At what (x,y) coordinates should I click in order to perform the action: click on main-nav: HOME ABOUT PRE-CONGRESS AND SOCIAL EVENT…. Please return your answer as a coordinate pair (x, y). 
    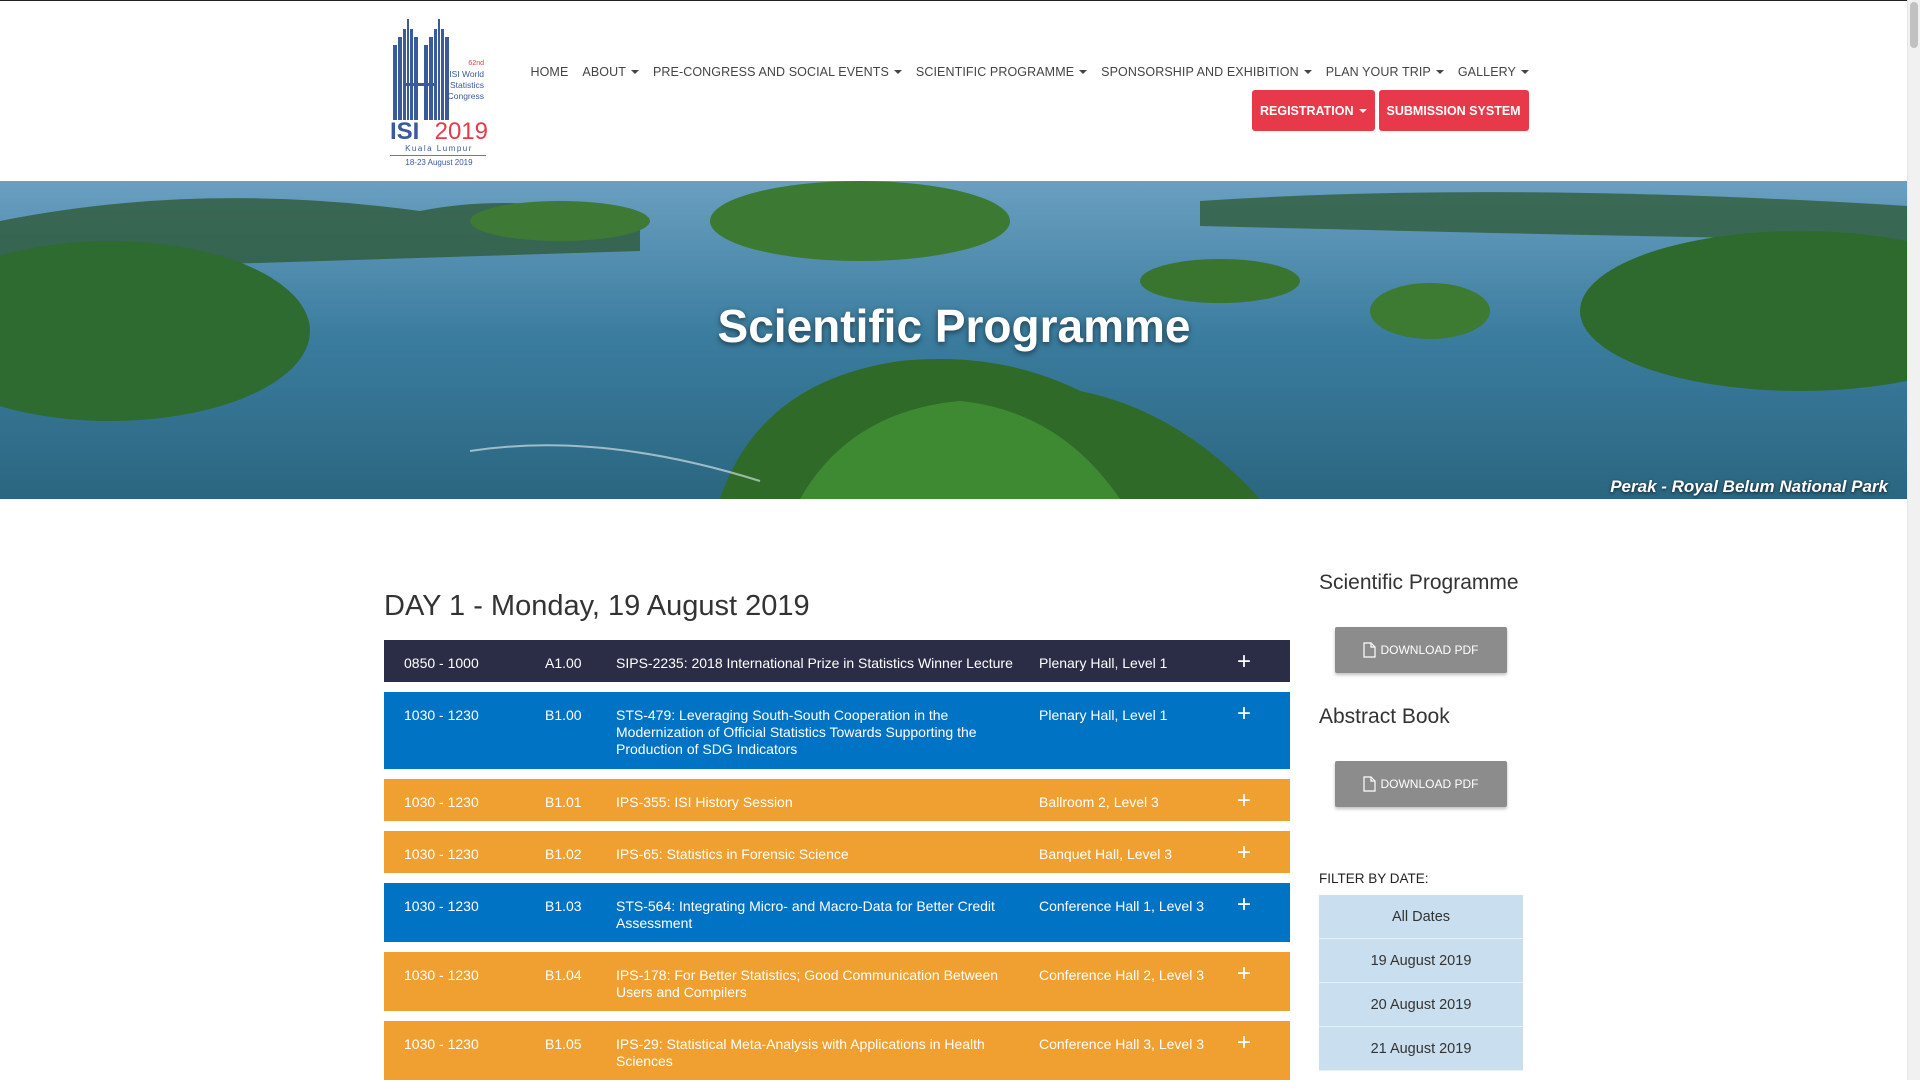
    Looking at the image, I should click on (1033, 72).